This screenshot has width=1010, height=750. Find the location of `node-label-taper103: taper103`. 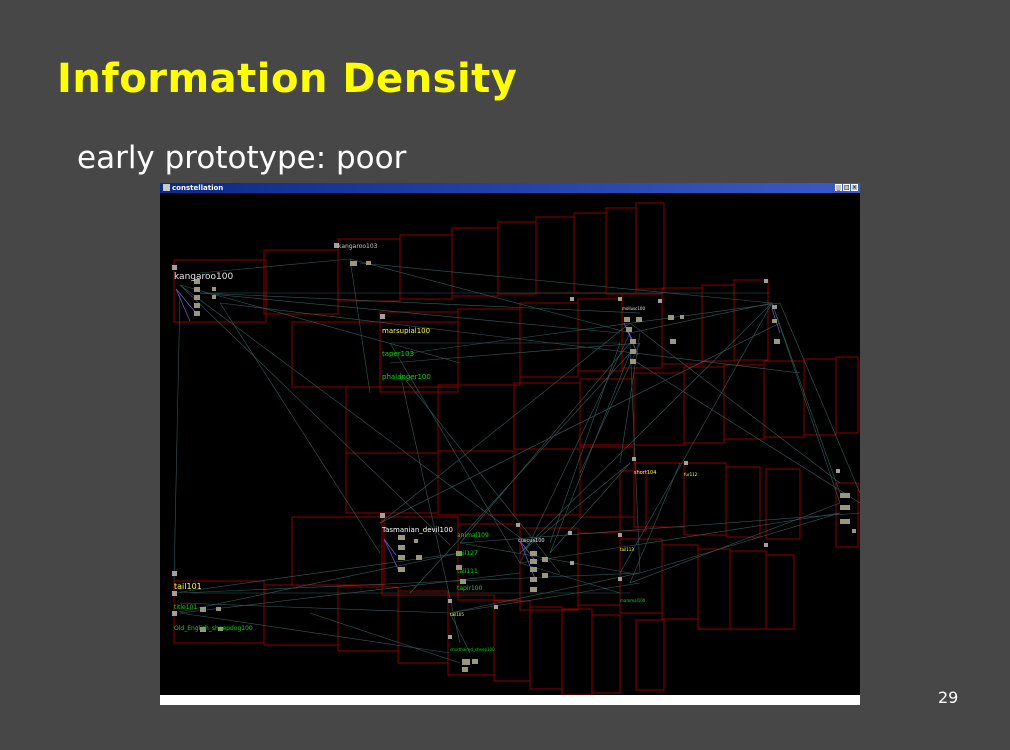

node-label-taper103: taper103 is located at coordinates (398, 354).